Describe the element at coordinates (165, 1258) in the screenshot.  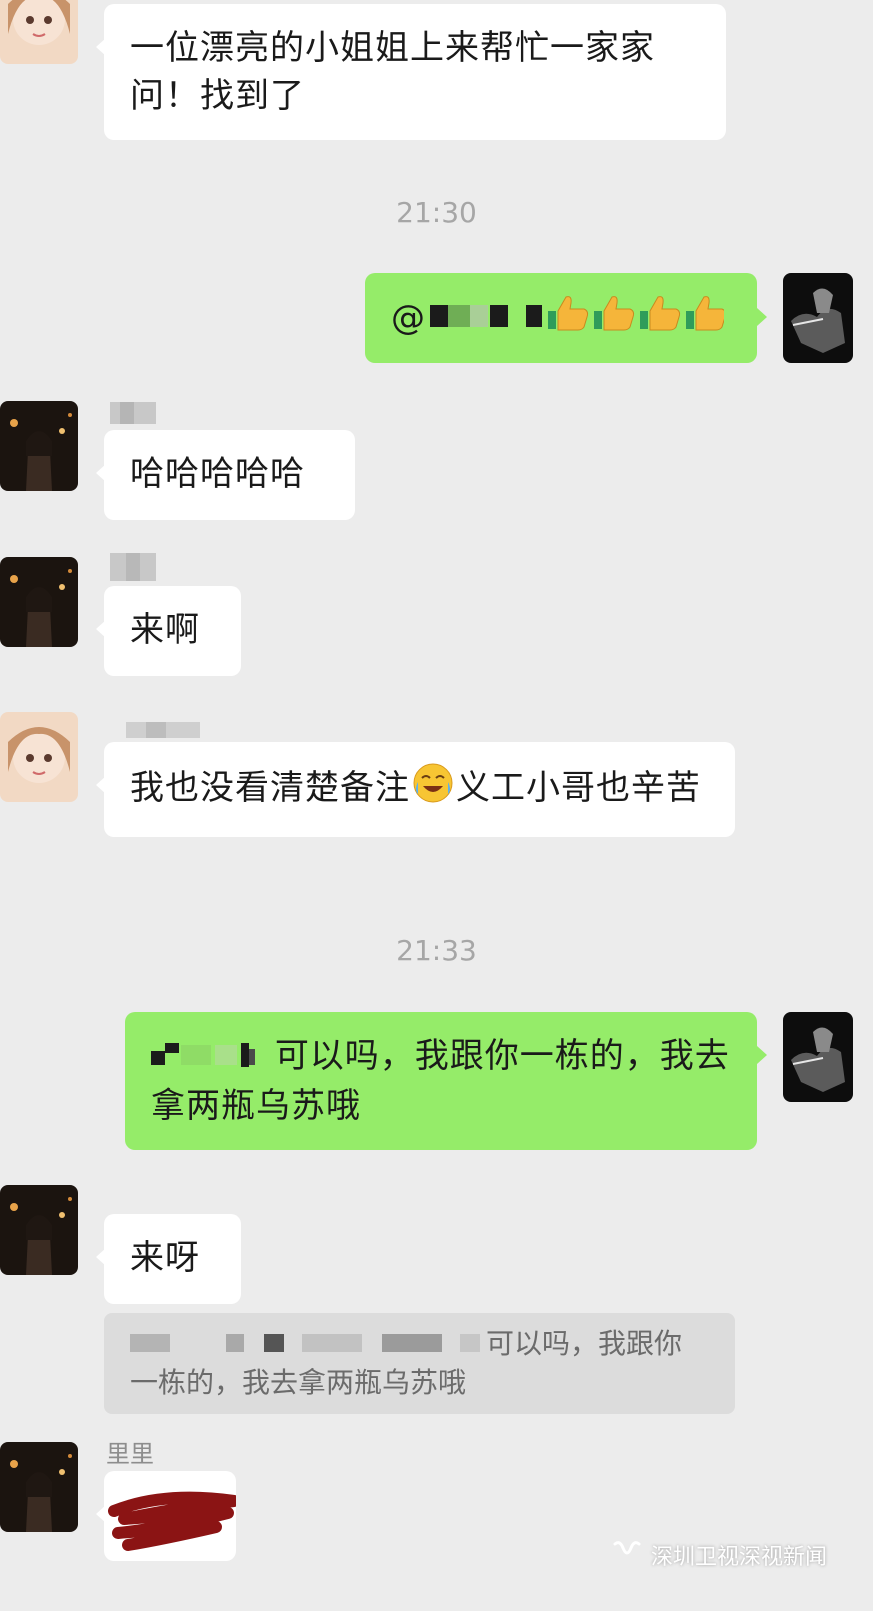
I see `message-text: 来呀` at that location.